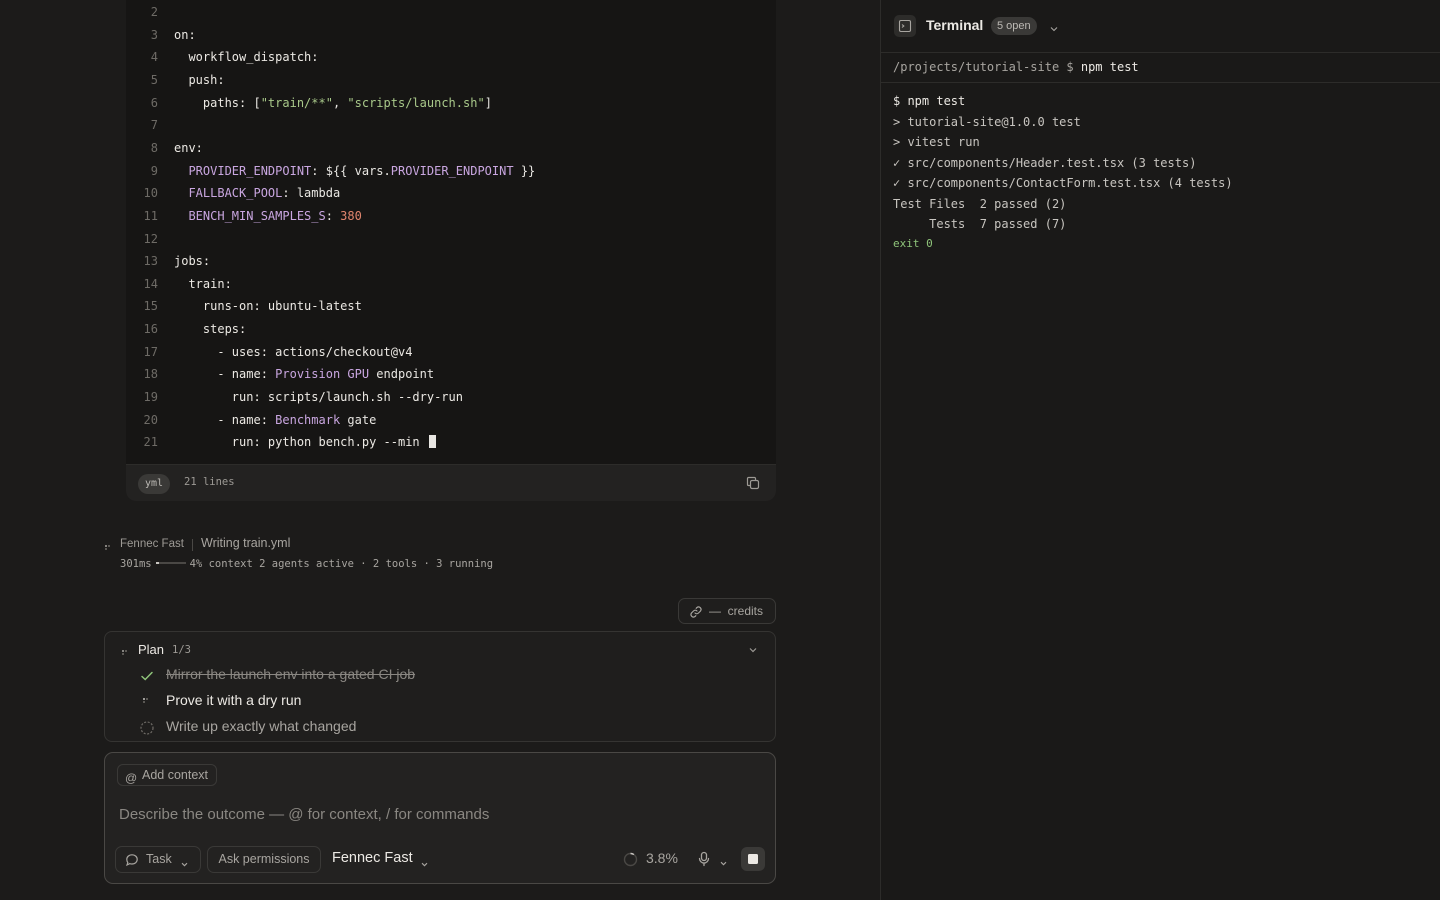  What do you see at coordinates (987, 67) in the screenshot?
I see `terminal-cwd: /projects/tutorial-site $` at bounding box center [987, 67].